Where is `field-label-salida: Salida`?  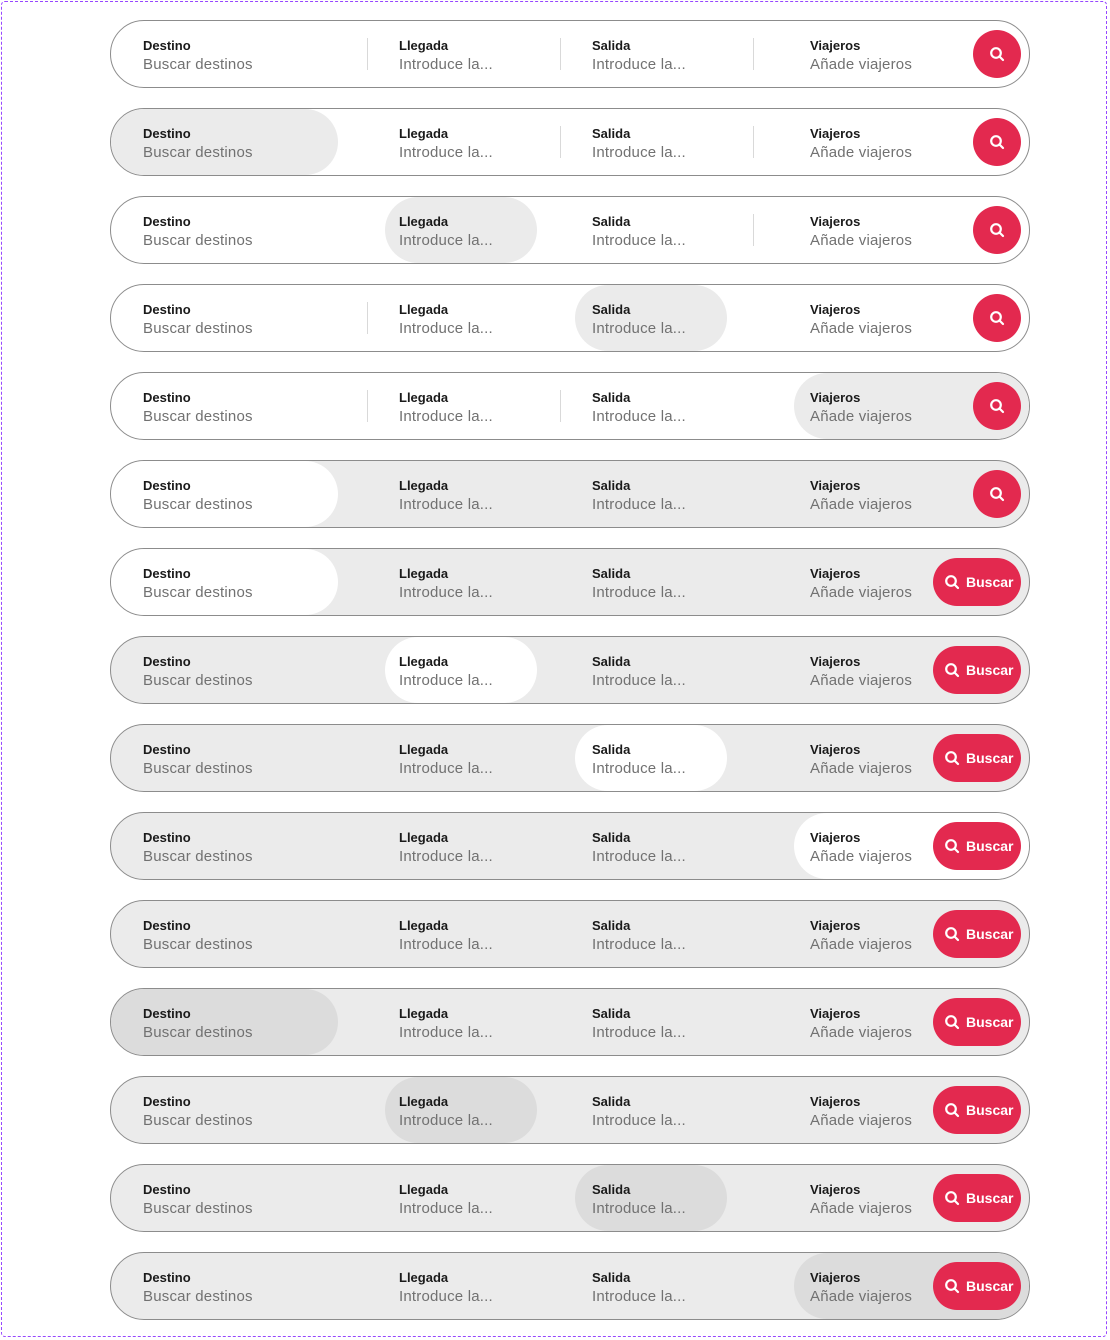 field-label-salida: Salida is located at coordinates (611, 397).